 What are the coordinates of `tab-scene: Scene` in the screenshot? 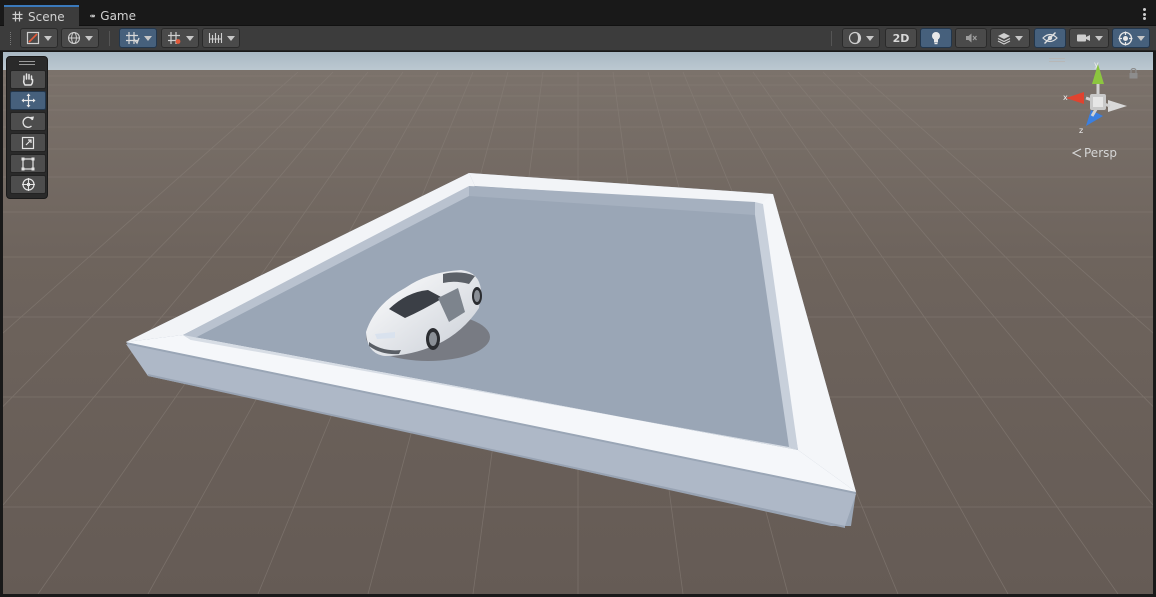 It's located at (41, 15).